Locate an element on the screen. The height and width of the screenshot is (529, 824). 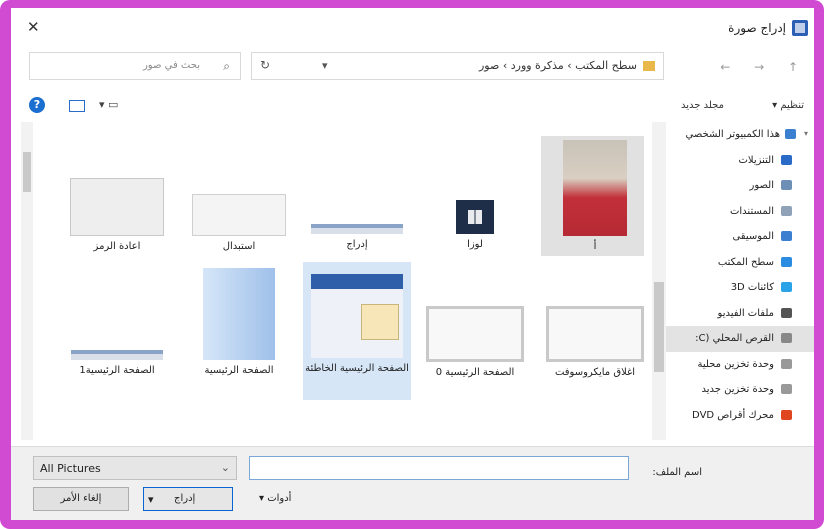
sidebar-item: القرص المحلي (C: is located at coordinates (733, 339).